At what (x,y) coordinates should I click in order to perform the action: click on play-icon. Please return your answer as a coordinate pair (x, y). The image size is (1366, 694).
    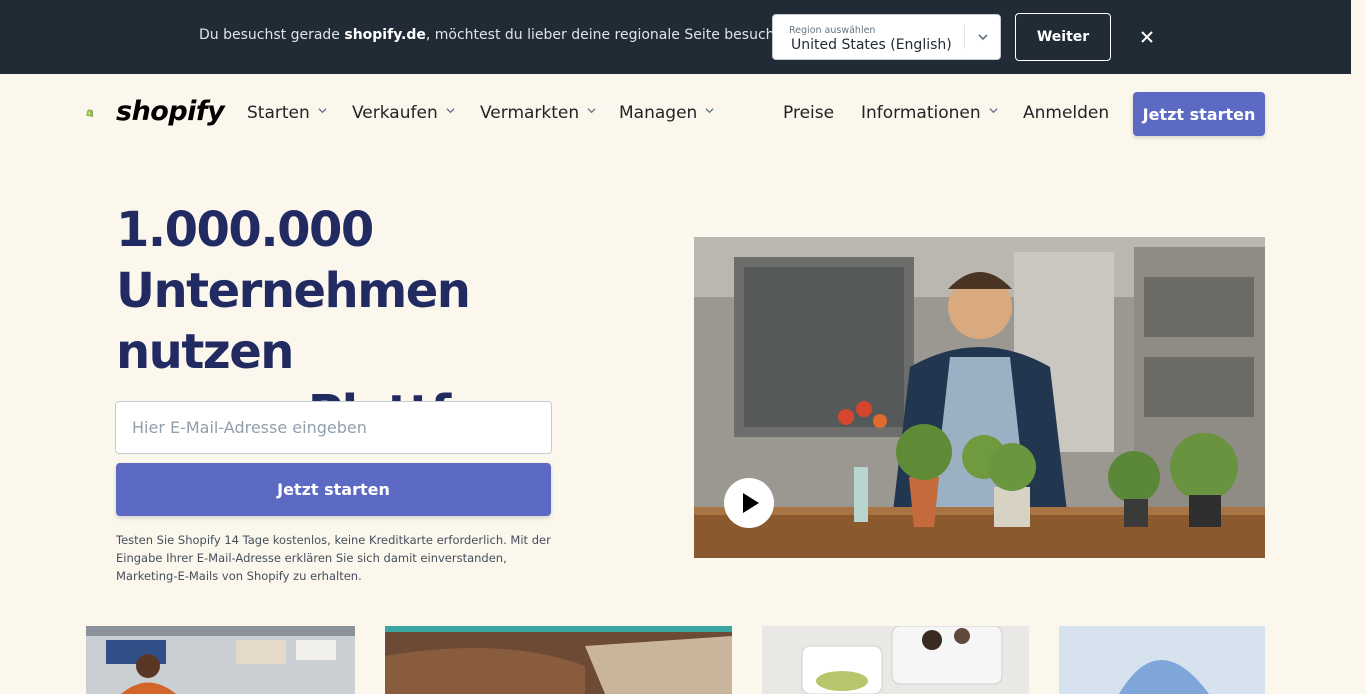
    Looking at the image, I should click on (751, 503).